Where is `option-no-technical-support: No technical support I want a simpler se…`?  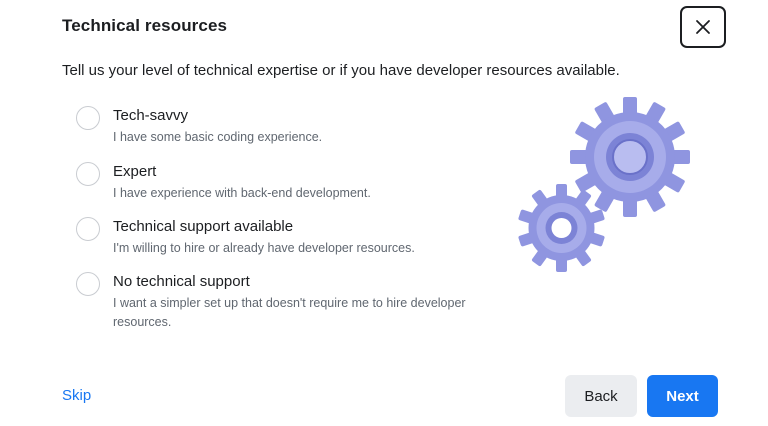 option-no-technical-support: No technical support I want a simpler se… is located at coordinates (306, 303).